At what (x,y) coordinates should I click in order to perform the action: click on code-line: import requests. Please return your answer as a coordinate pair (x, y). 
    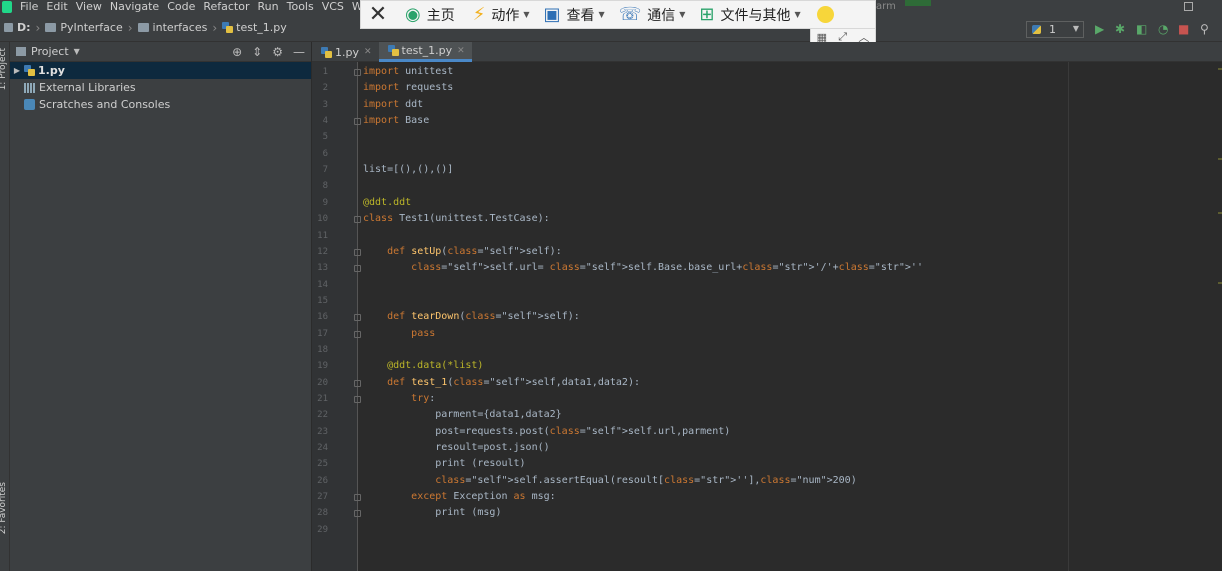
    Looking at the image, I should click on (643, 88).